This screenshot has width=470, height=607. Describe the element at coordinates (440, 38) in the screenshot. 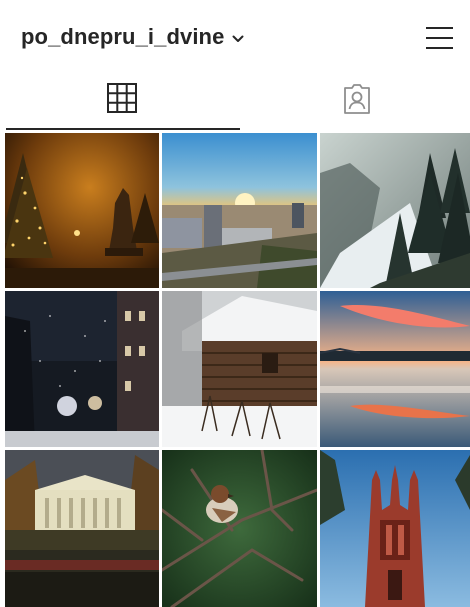

I see `hamburger-menu-icon` at that location.